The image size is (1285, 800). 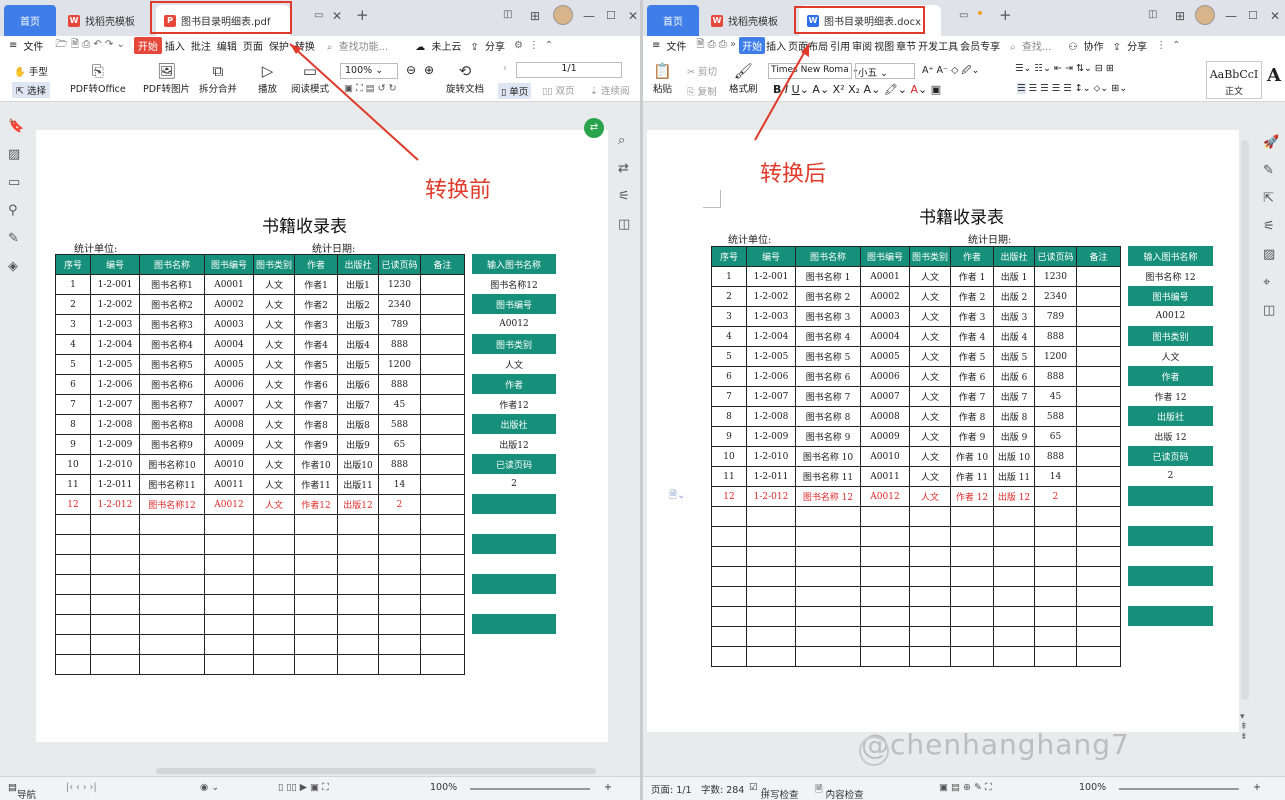 I want to click on annotation-before: 转换前, so click(x=458, y=190).